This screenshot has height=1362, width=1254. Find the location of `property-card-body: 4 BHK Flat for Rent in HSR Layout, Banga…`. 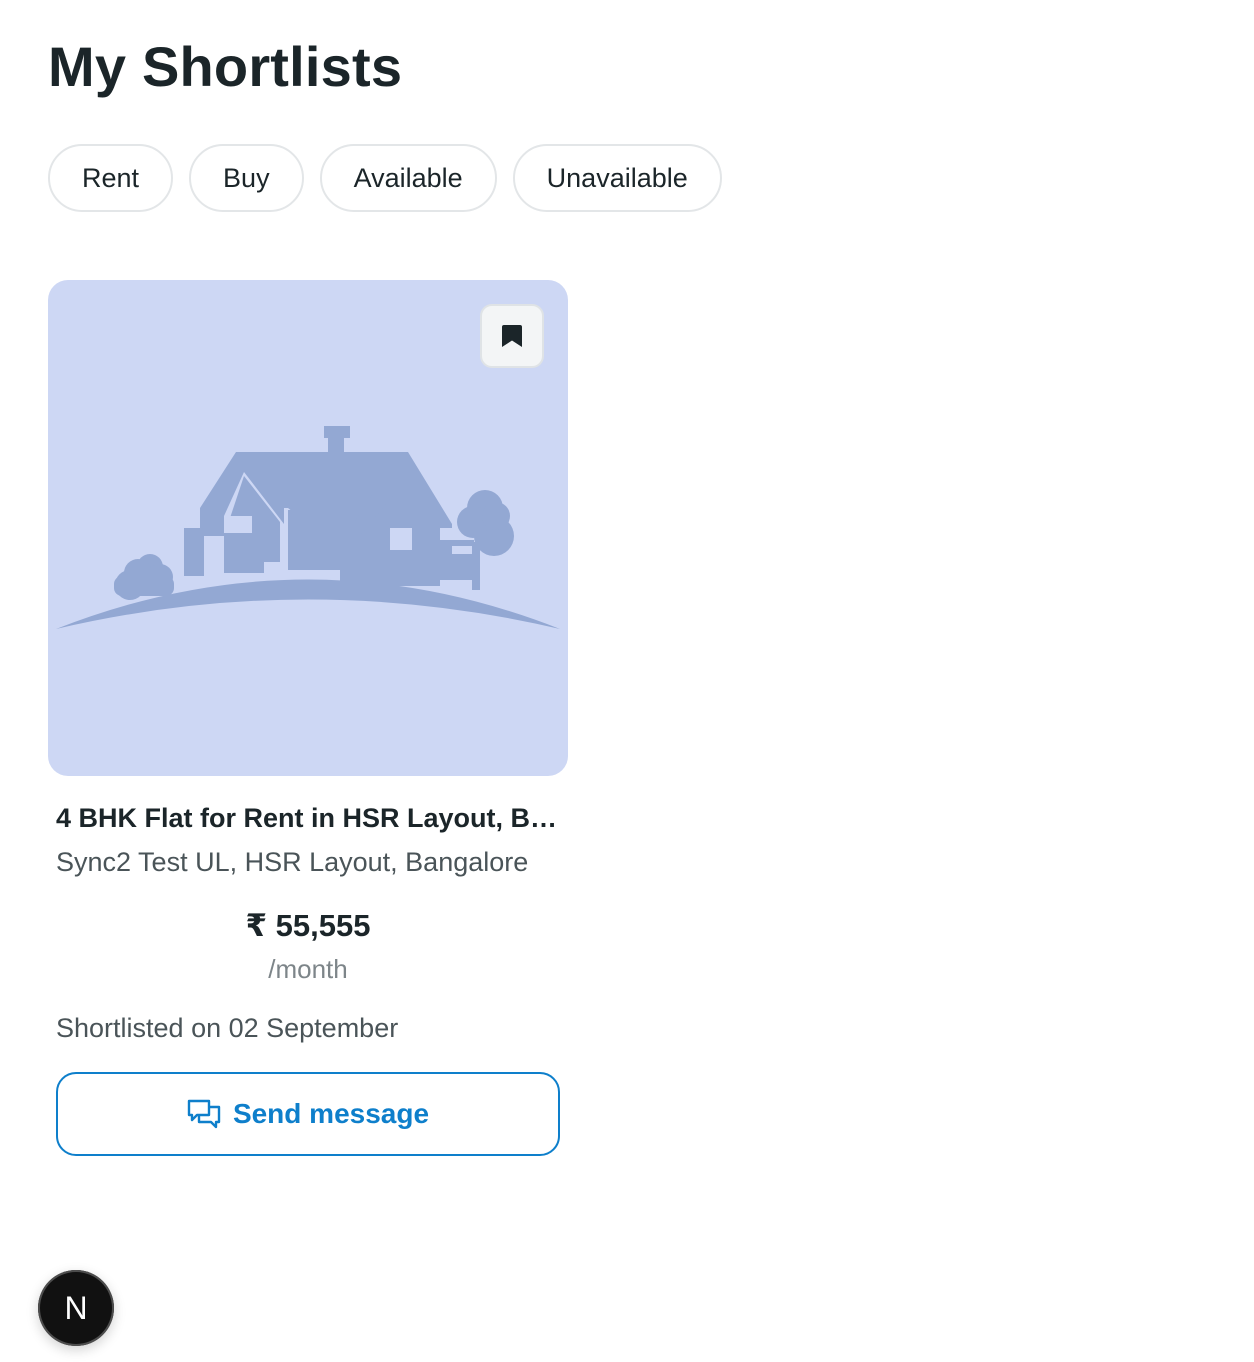

property-card-body: 4 BHK Flat for Rent in HSR Layout, Banga… is located at coordinates (308, 978).